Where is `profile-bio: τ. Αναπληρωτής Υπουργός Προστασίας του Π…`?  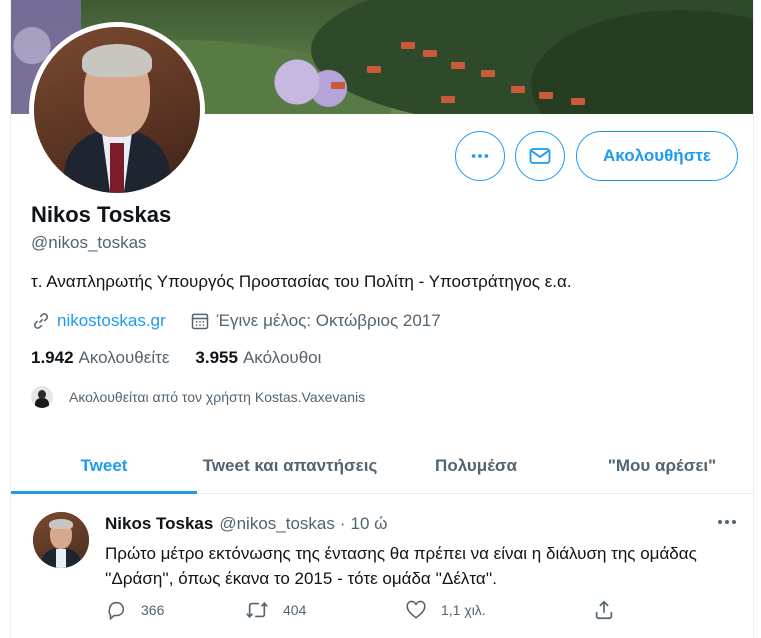
profile-bio: τ. Αναπληρωτής Υπουργός Προστασίας του Π… is located at coordinates (301, 281).